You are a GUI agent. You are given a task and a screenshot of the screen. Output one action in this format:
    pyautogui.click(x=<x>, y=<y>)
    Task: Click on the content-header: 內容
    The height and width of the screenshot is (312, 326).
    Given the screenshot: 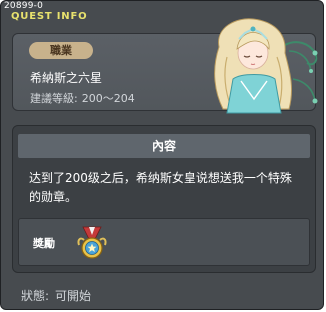 What is the action you would take?
    pyautogui.click(x=164, y=146)
    